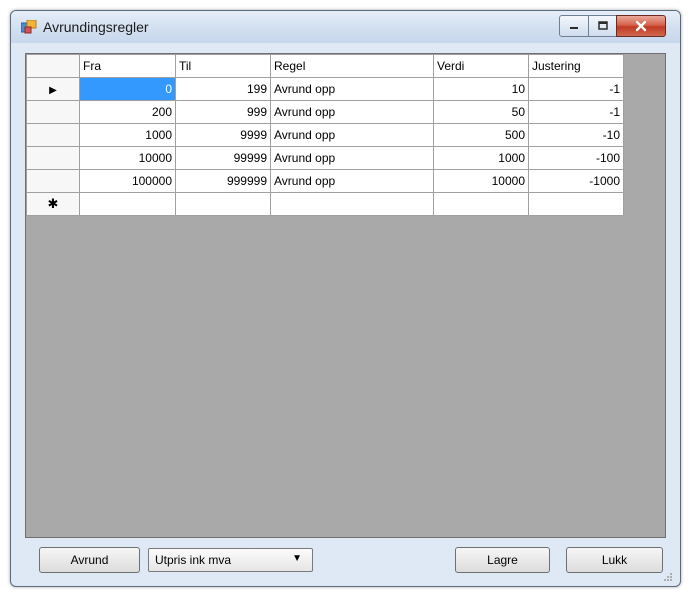 Image resolution: width=691 pixels, height=592 pixels. I want to click on new-row-asterisk-icon: ✱, so click(53, 203).